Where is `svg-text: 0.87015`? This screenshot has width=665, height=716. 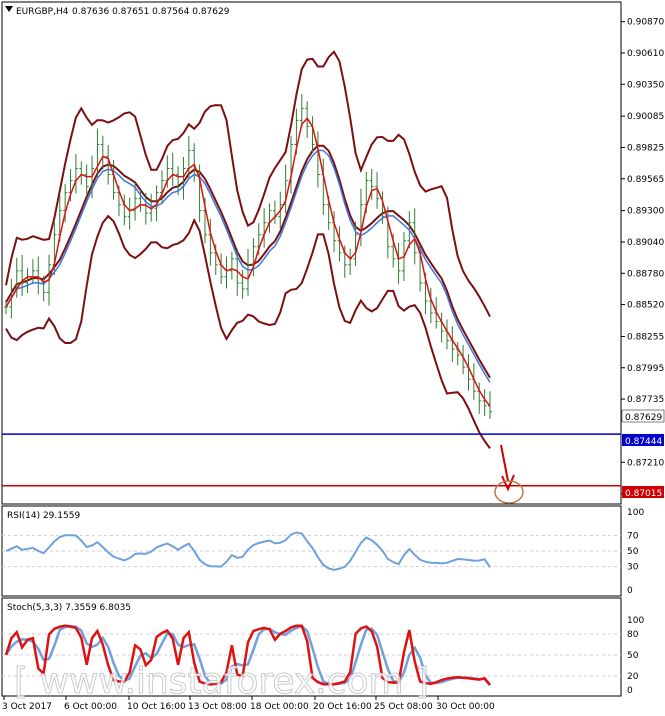 svg-text: 0.87015 is located at coordinates (643, 494).